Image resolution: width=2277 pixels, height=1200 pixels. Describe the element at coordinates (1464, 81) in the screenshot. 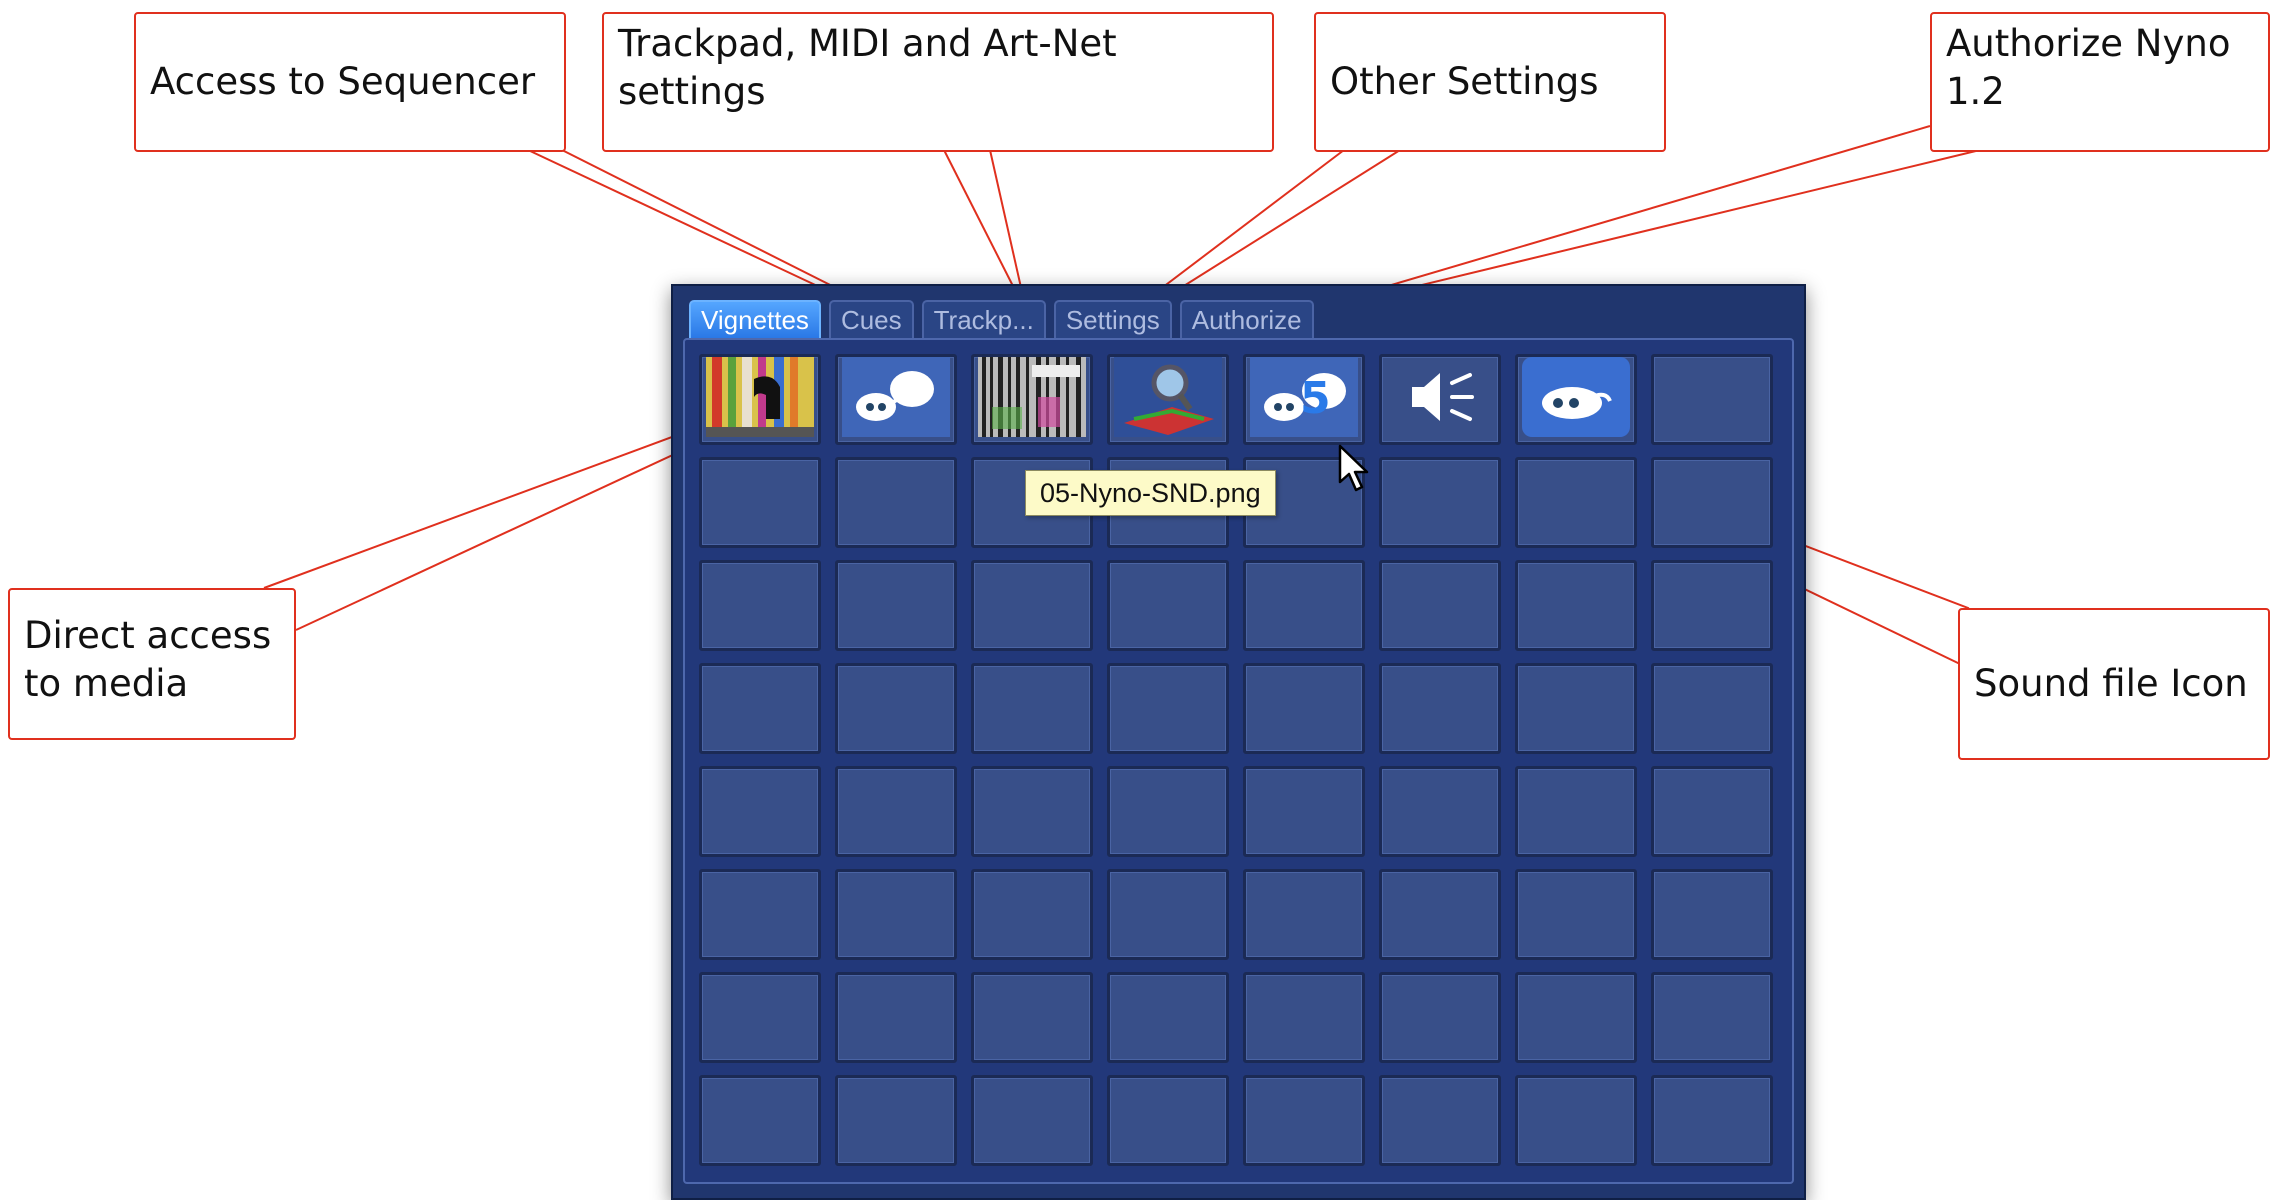

I see `callout-other-settings-text: Other Settings` at that location.